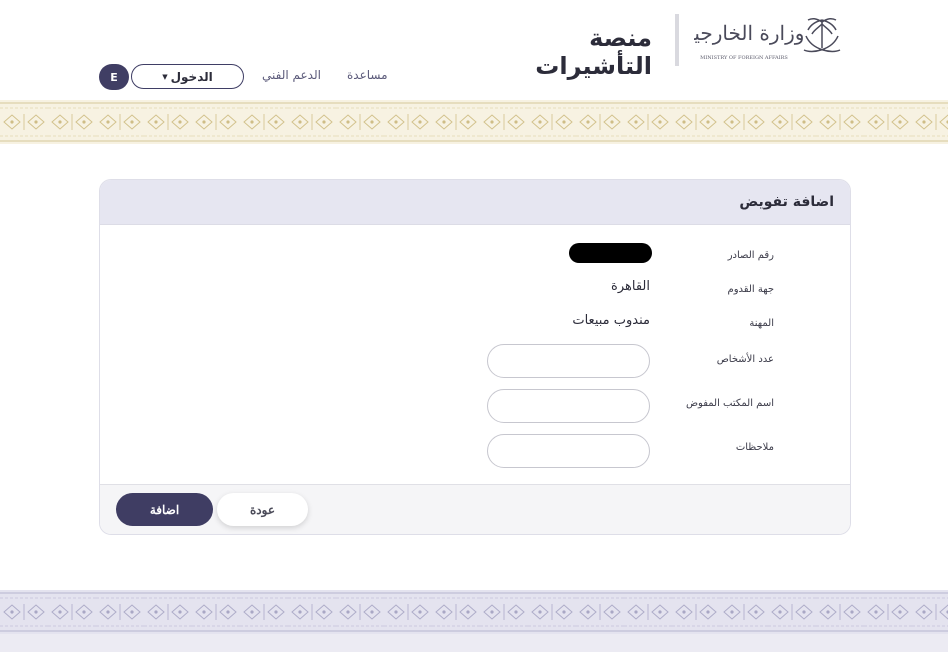  Describe the element at coordinates (114, 77) in the screenshot. I see `language-toggle-button: E` at that location.